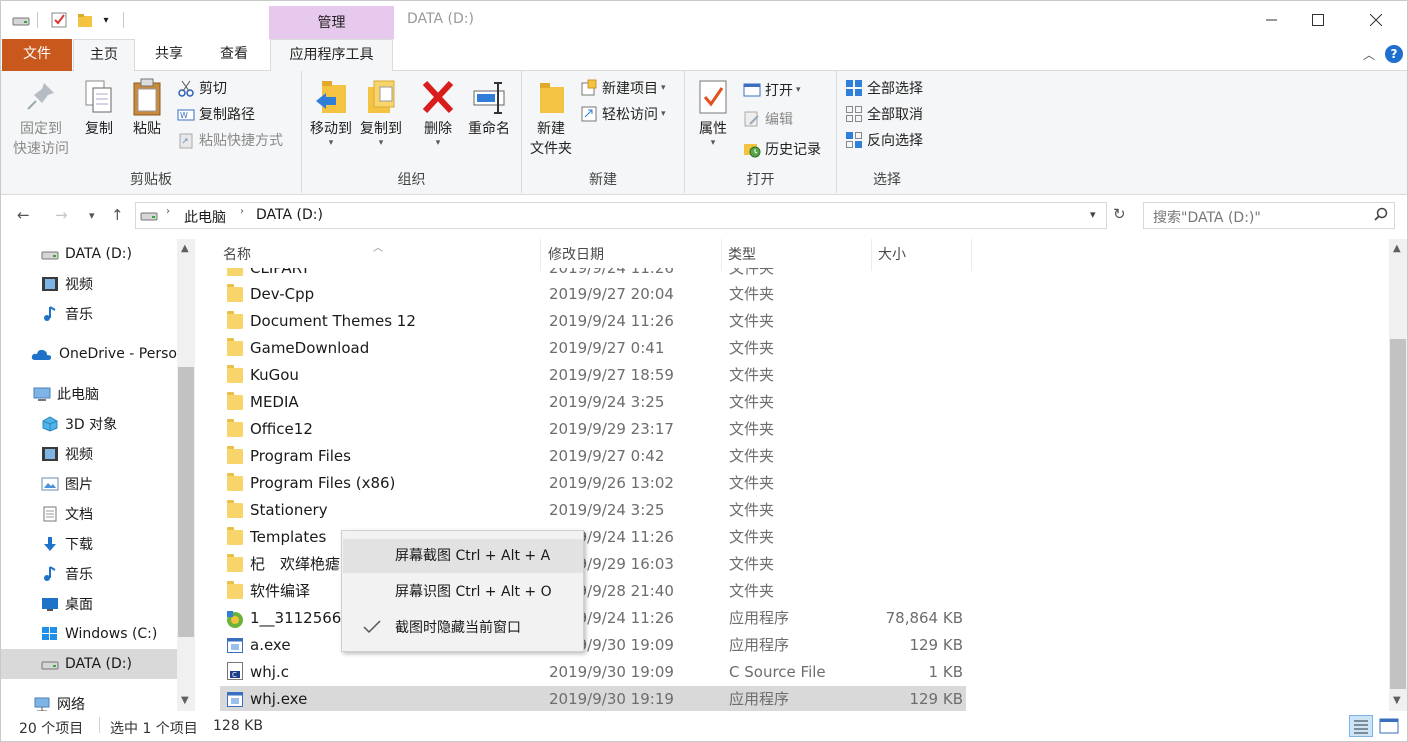 The height and width of the screenshot is (742, 1408). What do you see at coordinates (89, 454) in the screenshot?
I see `nav-item-videos-2: 视频` at bounding box center [89, 454].